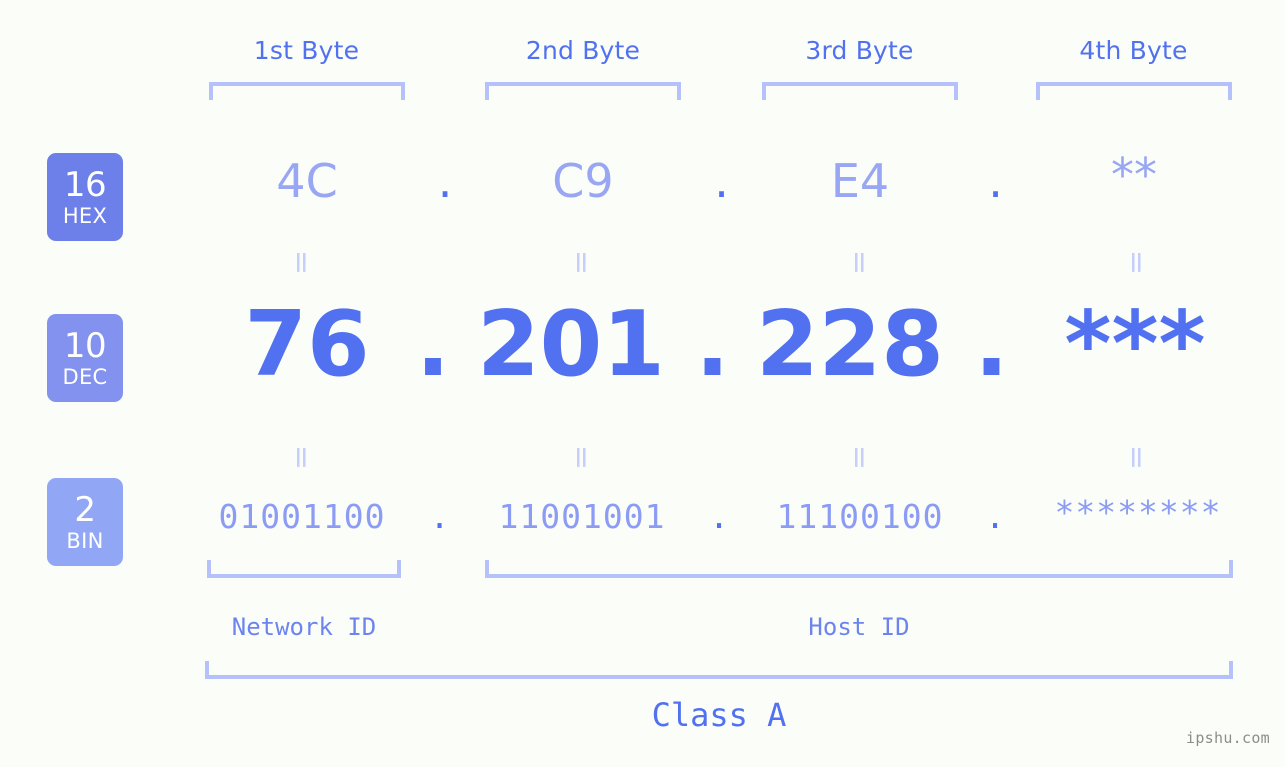  What do you see at coordinates (581, 262) in the screenshot?
I see `equals-connector-hex-dec-2: =` at bounding box center [581, 262].